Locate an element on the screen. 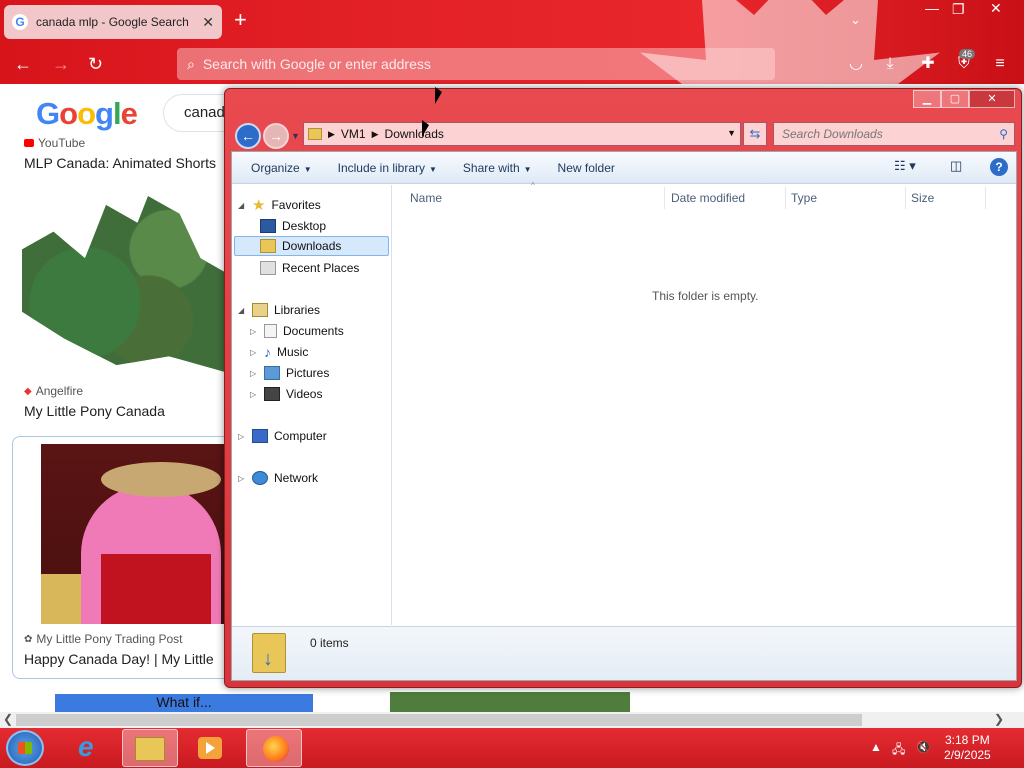  taskbar-firefox is located at coordinates (274, 748).